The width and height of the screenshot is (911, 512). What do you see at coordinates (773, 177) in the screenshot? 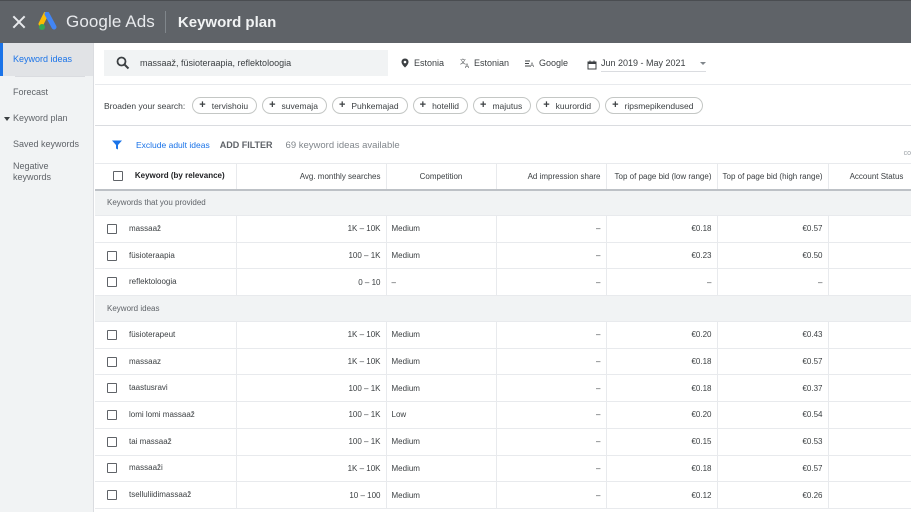
I see `column-header-bid-high: Top of page bid (high range)` at bounding box center [773, 177].